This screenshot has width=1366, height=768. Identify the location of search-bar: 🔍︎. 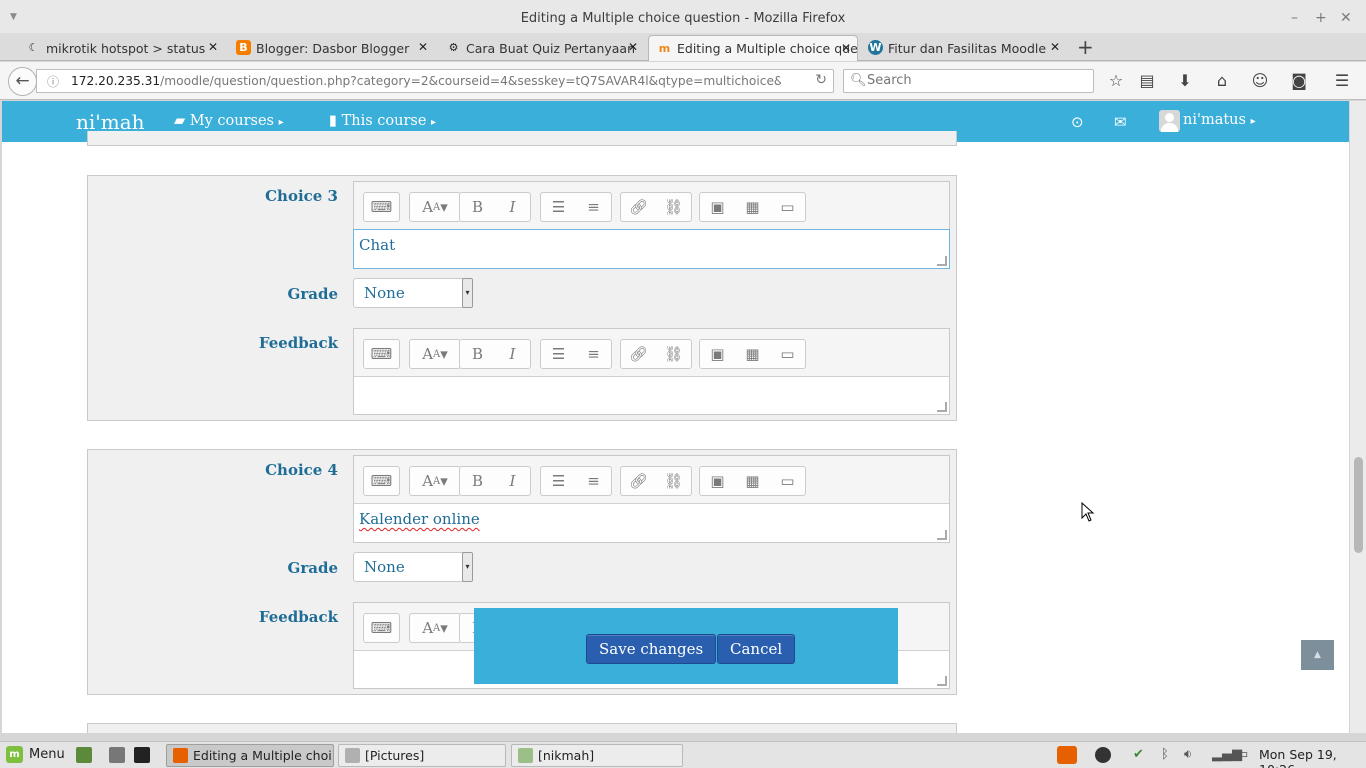
(968, 81).